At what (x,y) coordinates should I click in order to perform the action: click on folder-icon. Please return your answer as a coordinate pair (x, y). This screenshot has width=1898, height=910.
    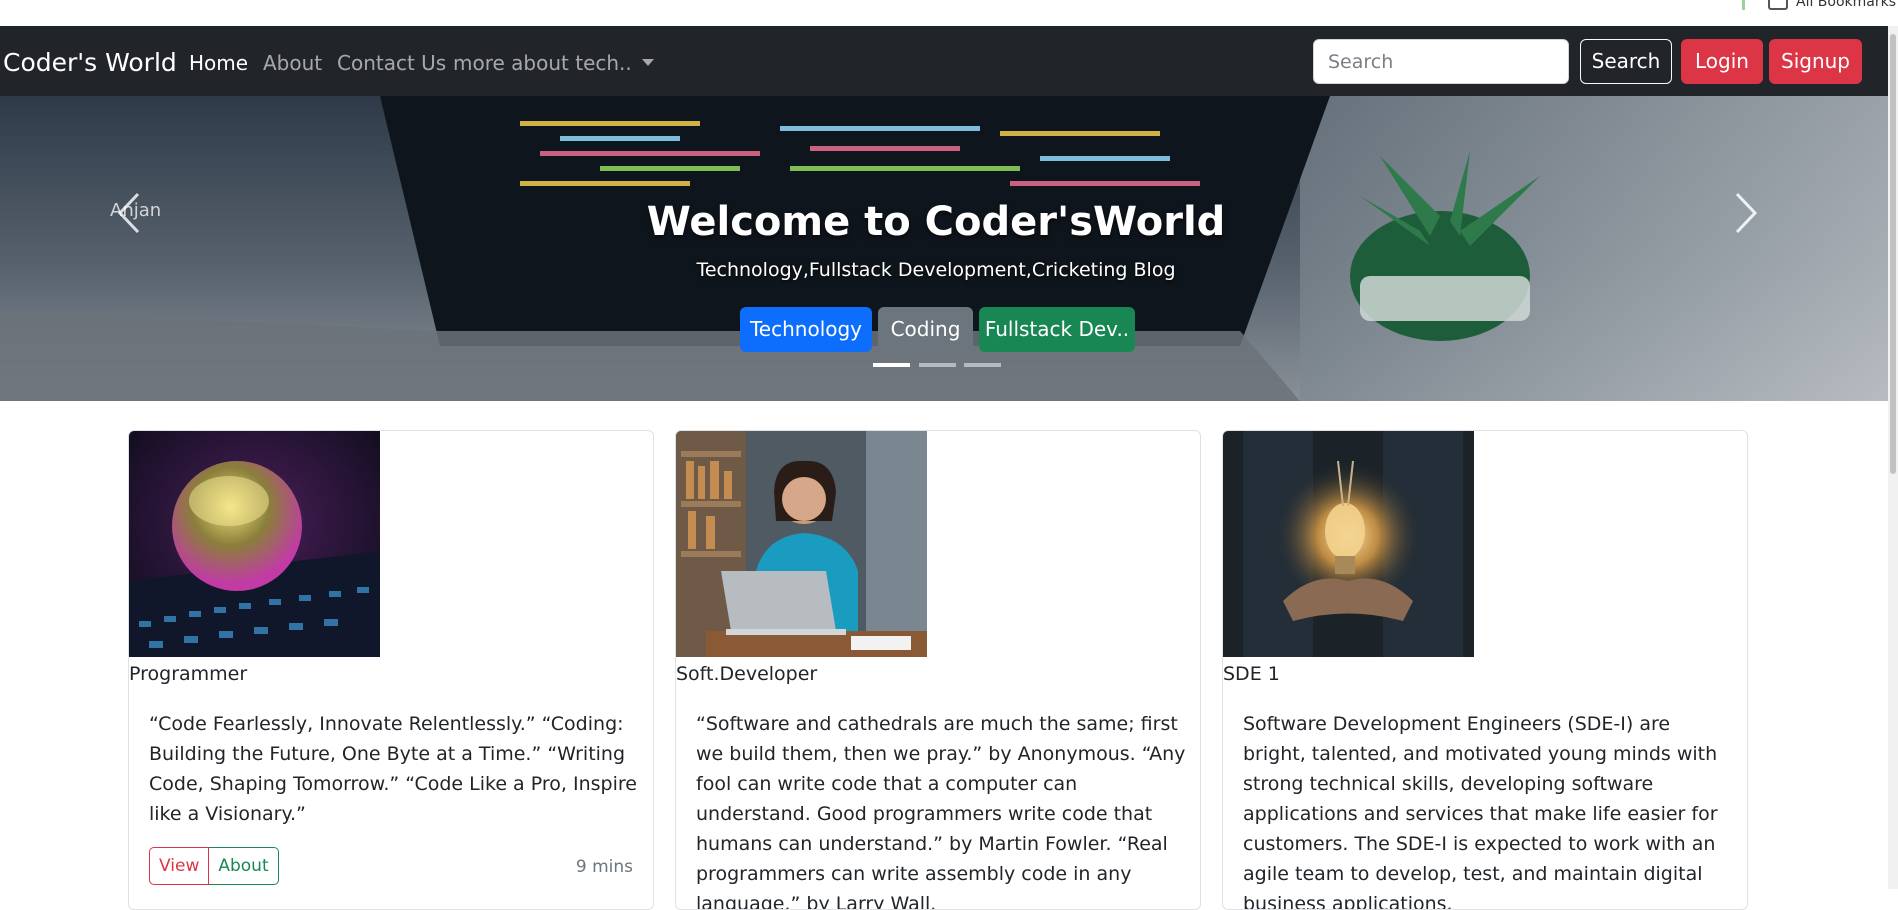
    Looking at the image, I should click on (1778, 5).